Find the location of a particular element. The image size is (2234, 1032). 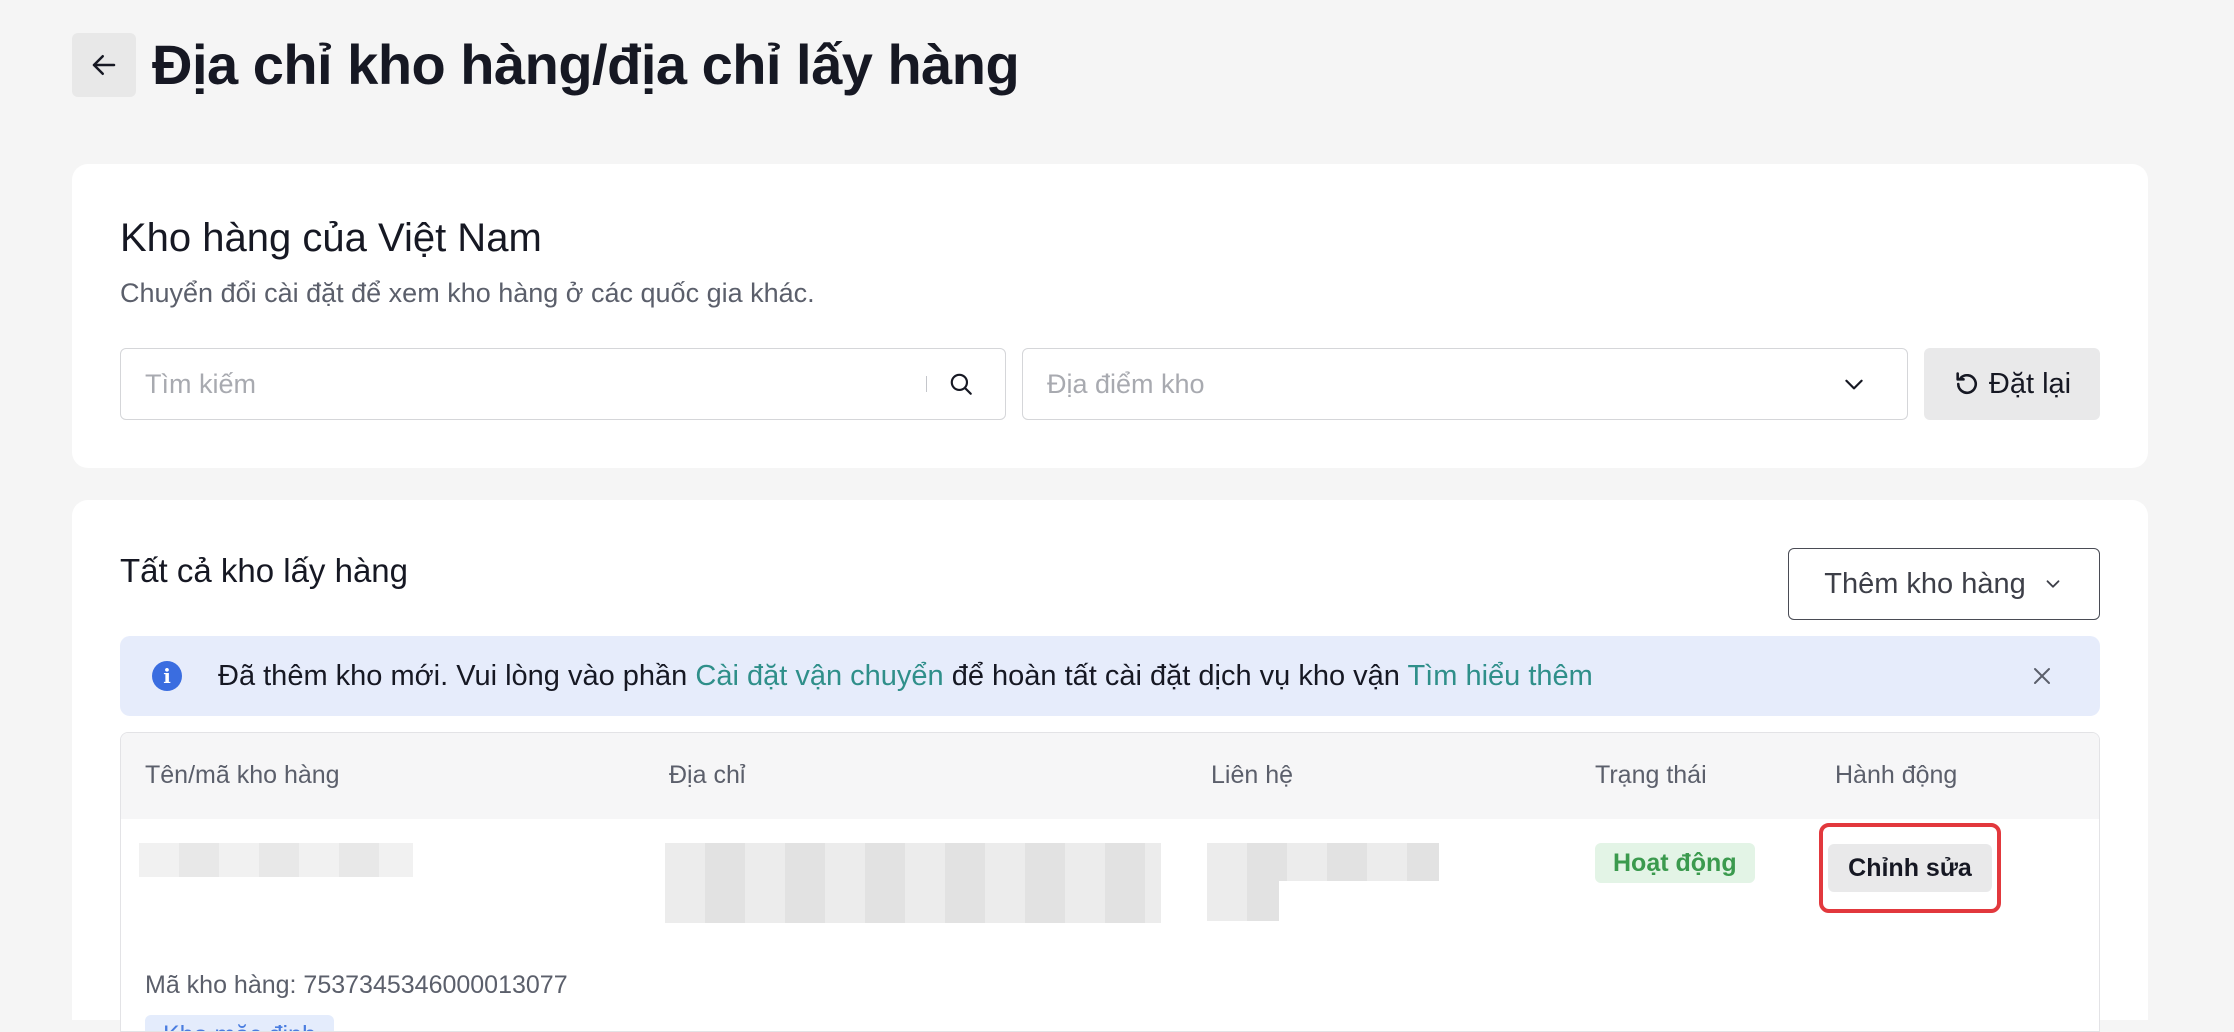

info-icon: i is located at coordinates (167, 676).